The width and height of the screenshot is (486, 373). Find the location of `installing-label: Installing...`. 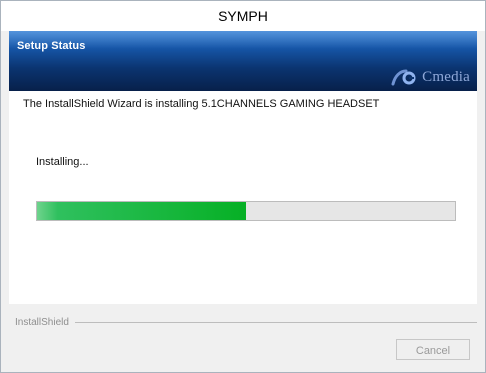

installing-label: Installing... is located at coordinates (62, 162).